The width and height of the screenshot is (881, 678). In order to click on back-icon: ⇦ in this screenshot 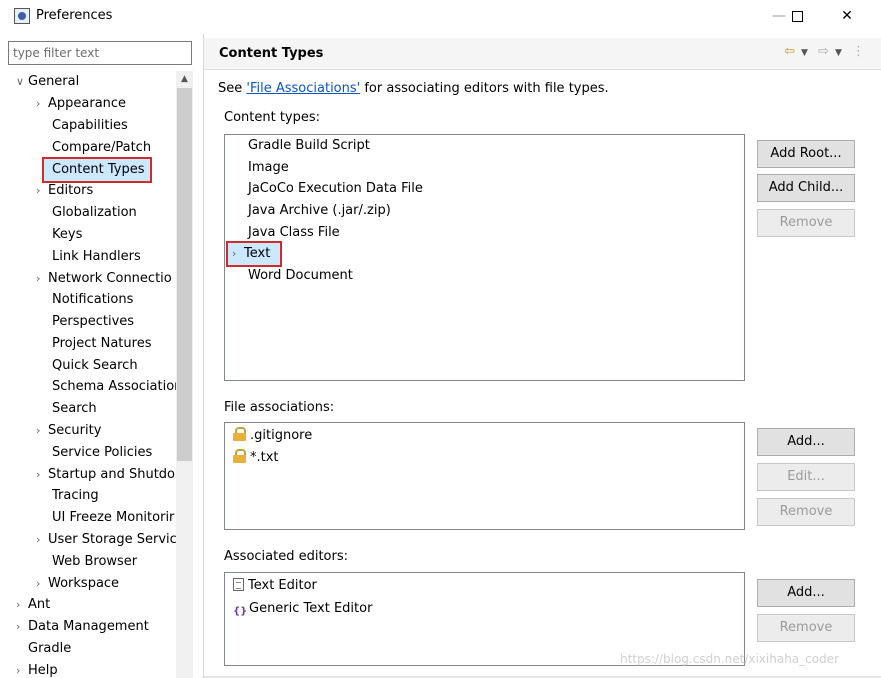, I will do `click(789, 51)`.